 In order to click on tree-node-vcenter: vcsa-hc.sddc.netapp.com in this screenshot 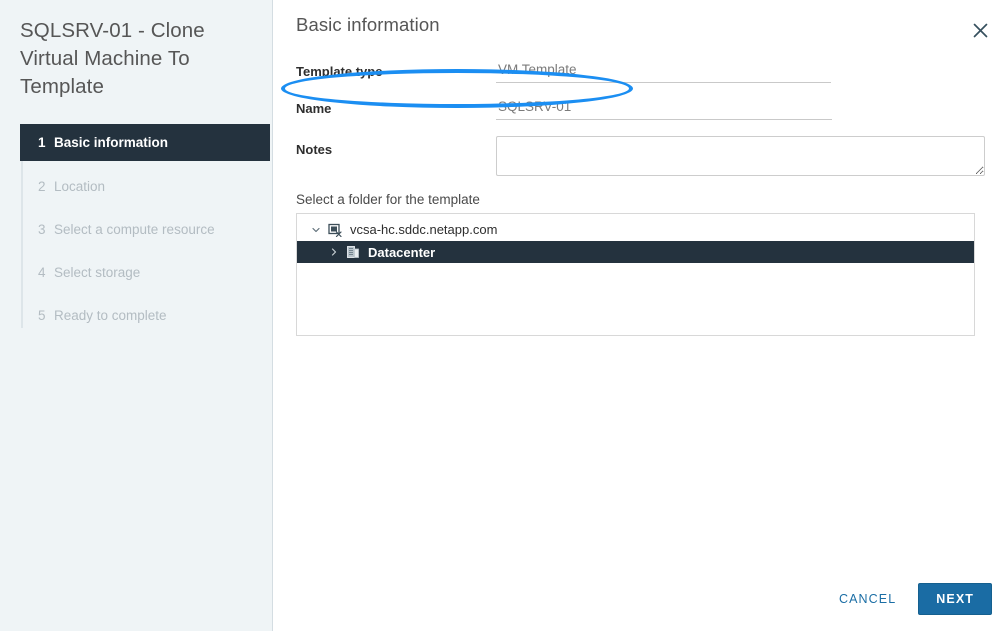, I will do `click(635, 229)`.